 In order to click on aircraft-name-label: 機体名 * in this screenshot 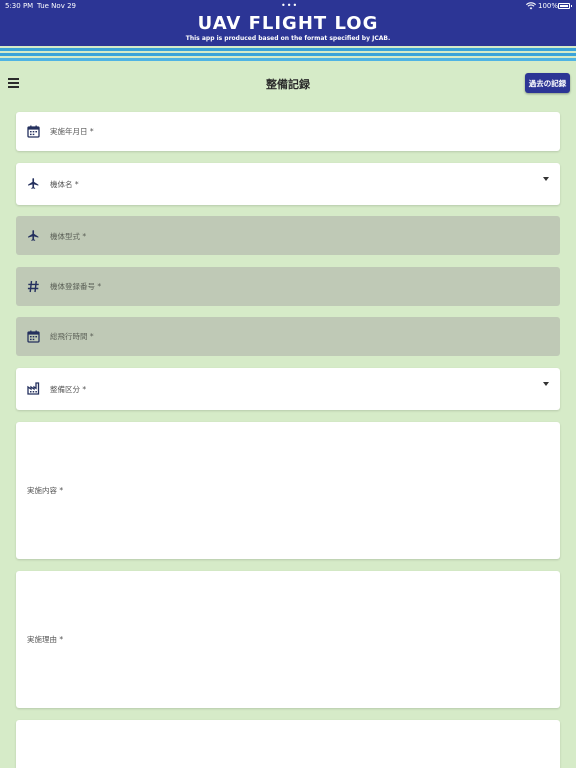, I will do `click(64, 184)`.